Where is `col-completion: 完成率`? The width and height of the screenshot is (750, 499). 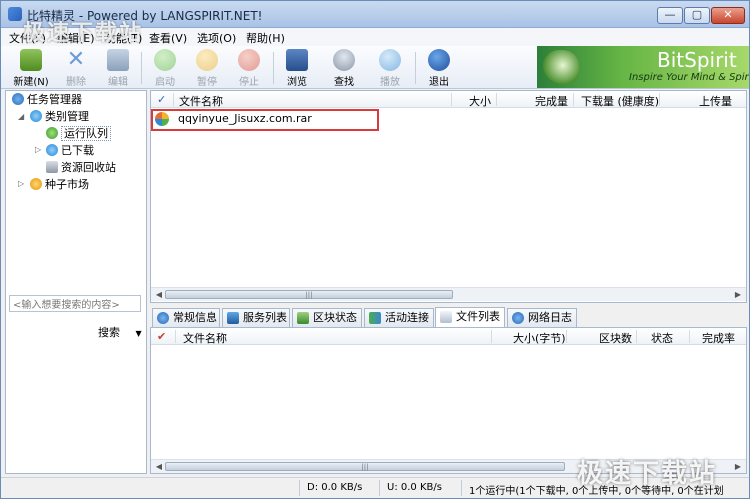
col-completion: 完成率 is located at coordinates (718, 338).